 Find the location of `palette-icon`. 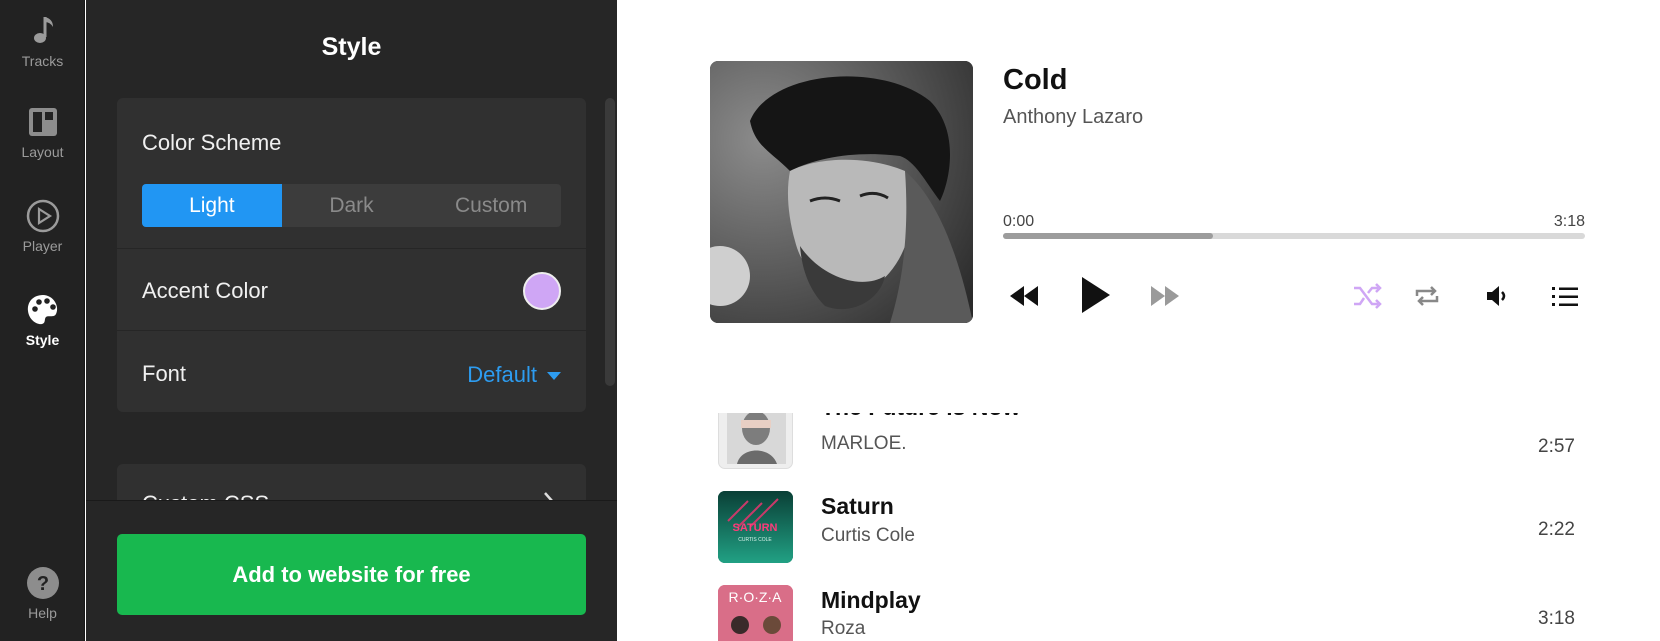

palette-icon is located at coordinates (42, 310).